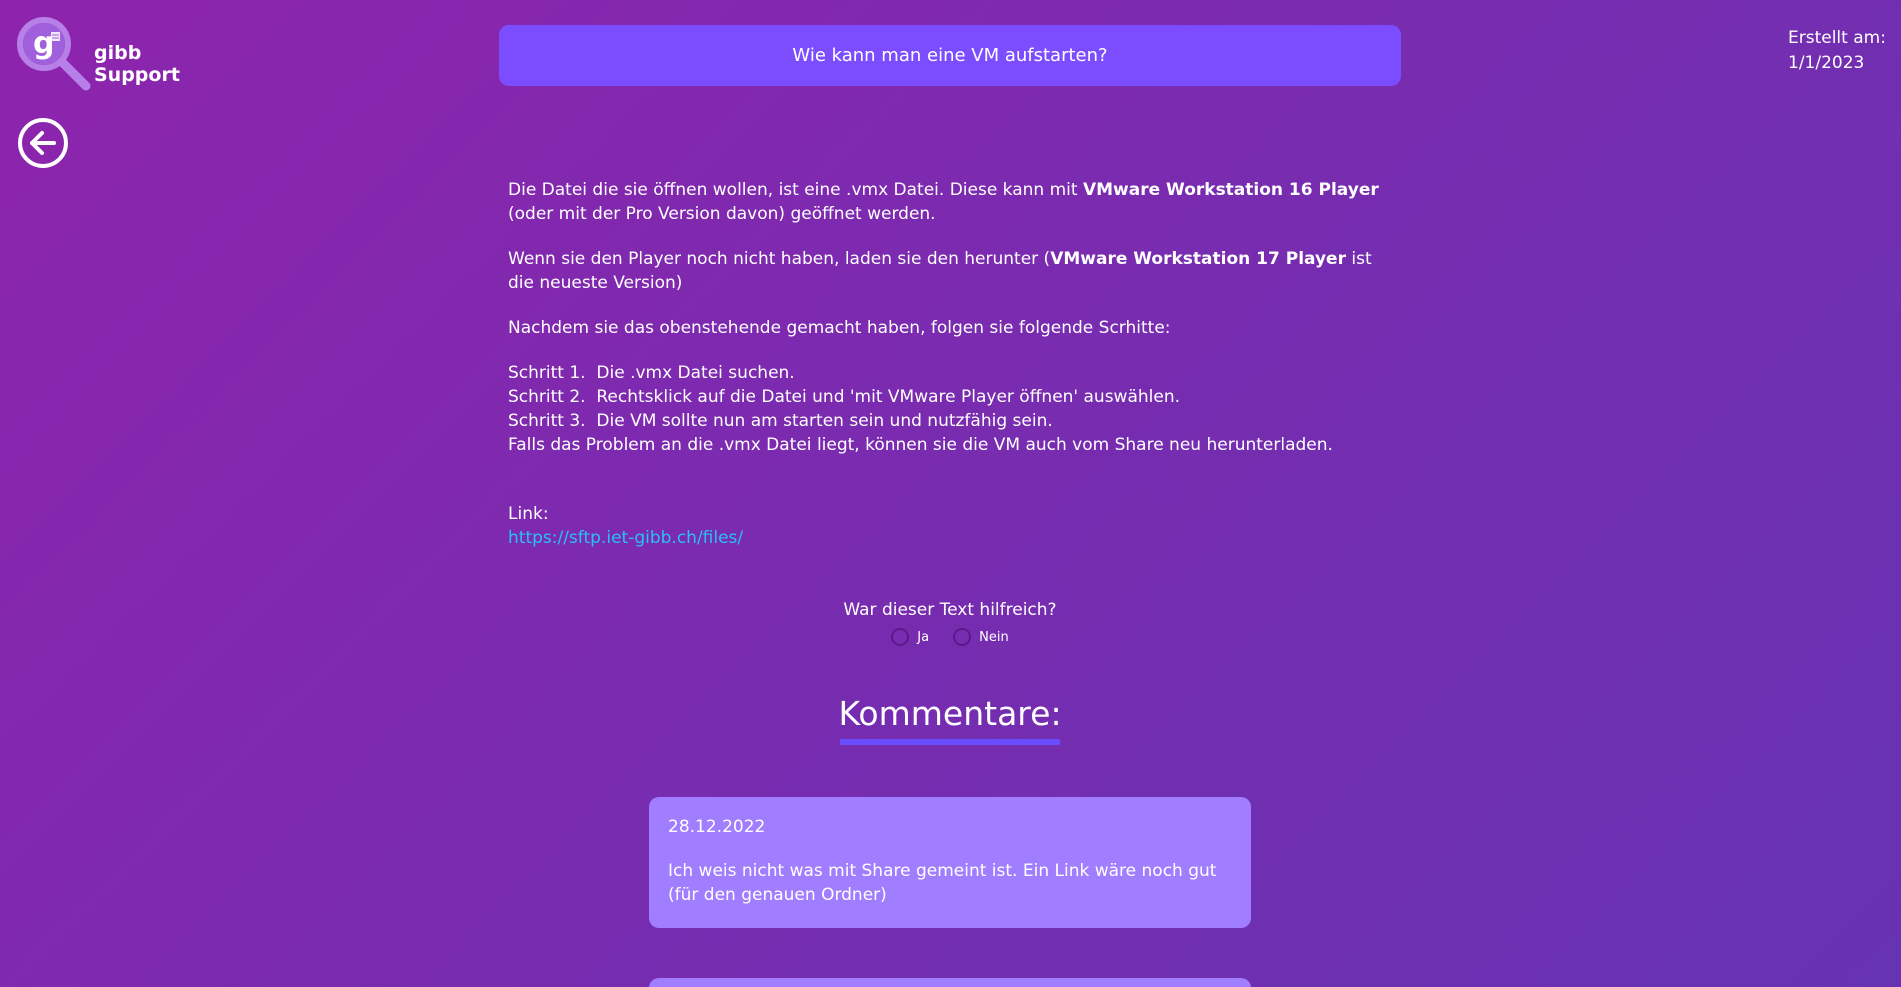  Describe the element at coordinates (1198, 259) in the screenshot. I see `paragraph-2-bold: VMware Workstation 17 Player` at that location.